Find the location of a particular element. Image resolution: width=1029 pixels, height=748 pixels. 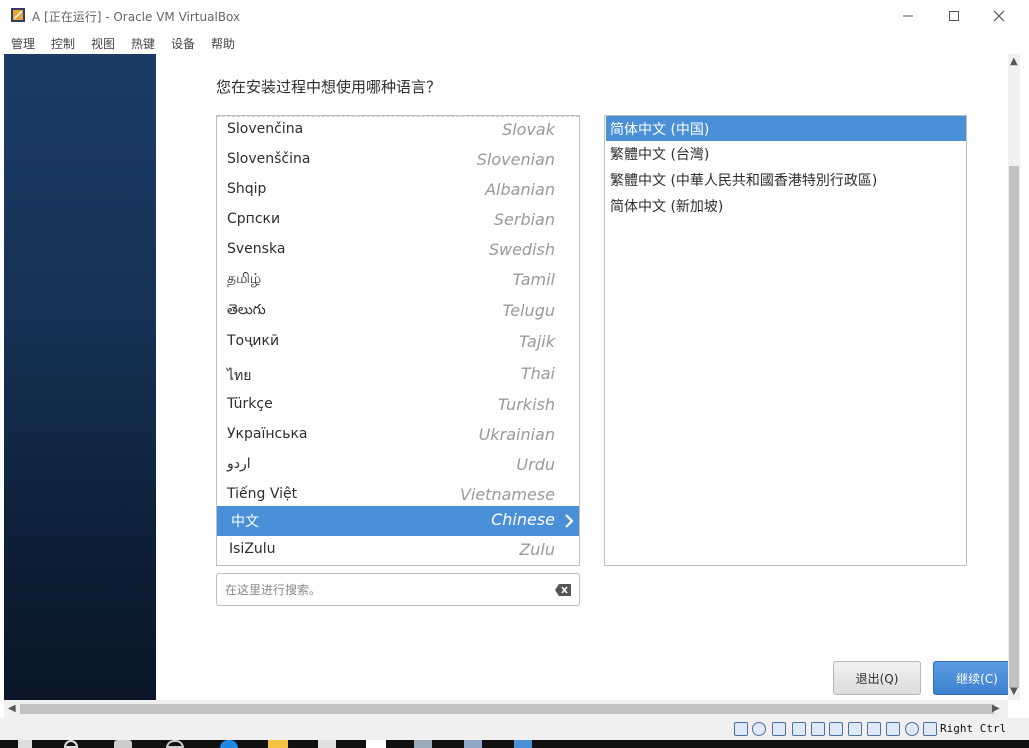

language-row-zulu: IsiZulu Zulu is located at coordinates (398, 550).